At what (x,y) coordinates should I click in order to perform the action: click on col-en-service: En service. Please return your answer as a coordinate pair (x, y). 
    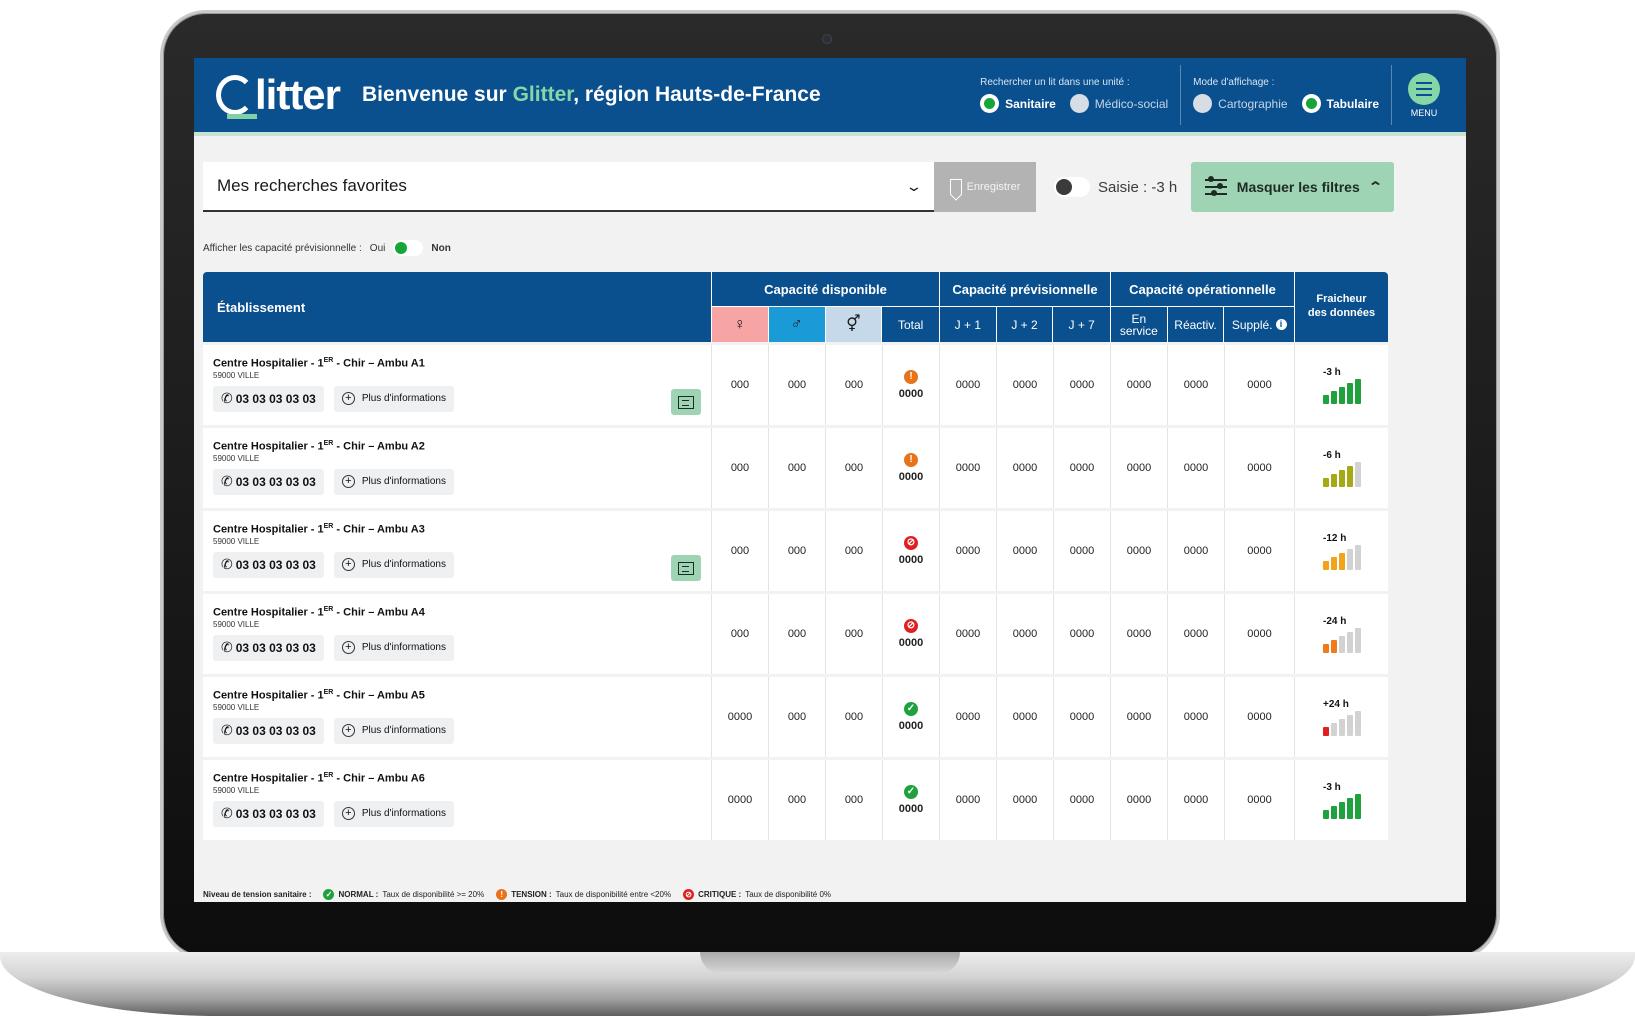
    Looking at the image, I should click on (1139, 324).